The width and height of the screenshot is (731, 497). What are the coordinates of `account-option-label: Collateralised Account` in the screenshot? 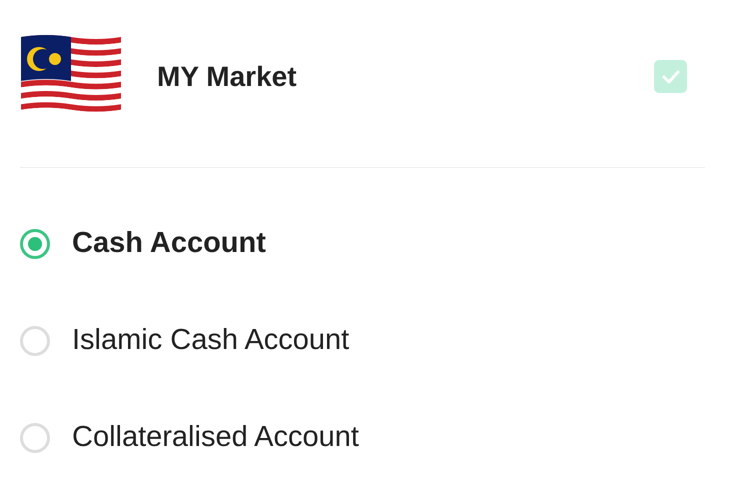 It's located at (215, 437).